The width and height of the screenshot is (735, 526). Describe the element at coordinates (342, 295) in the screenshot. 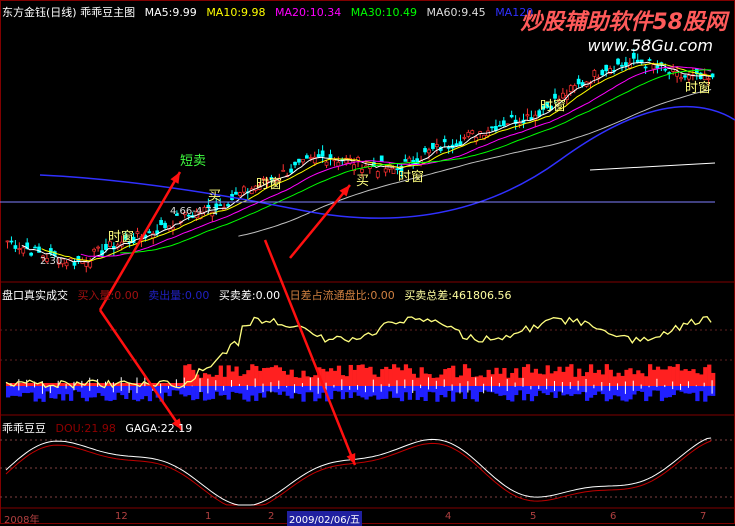

I see `diff-ratio: 日差占流通盘比:0.00` at that location.